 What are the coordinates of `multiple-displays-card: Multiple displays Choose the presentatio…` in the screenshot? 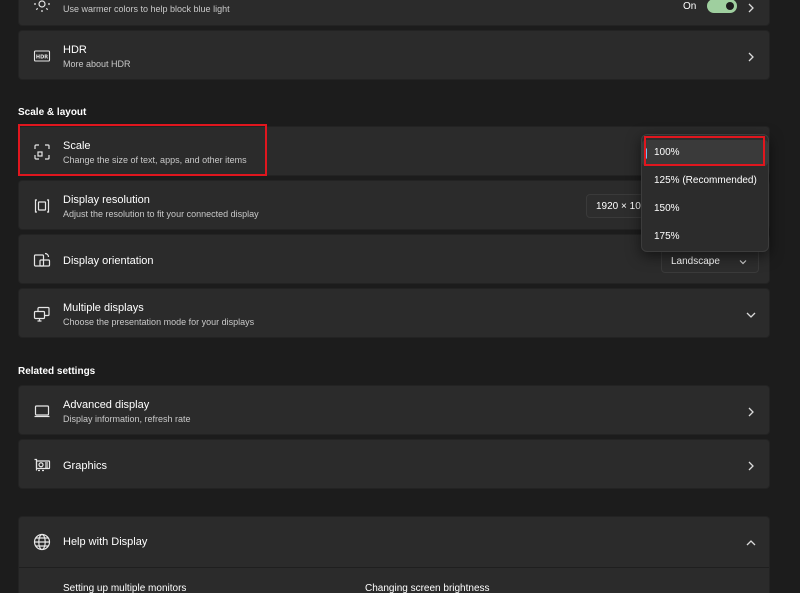 It's located at (394, 313).